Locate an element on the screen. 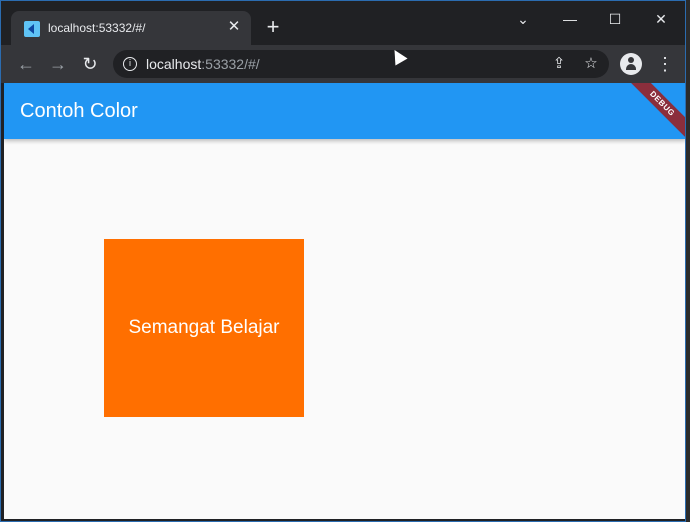  tab-bar: localhost:53332/#/ ✕ + ⌄ — ☐ ✕ is located at coordinates (343, 23).